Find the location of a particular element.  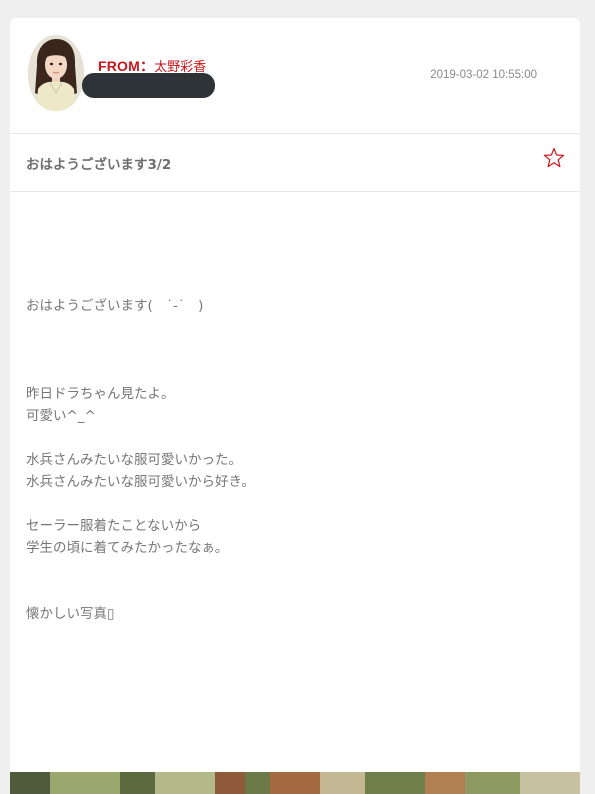

body-line: 懐かしい写真▯ is located at coordinates (70, 614).